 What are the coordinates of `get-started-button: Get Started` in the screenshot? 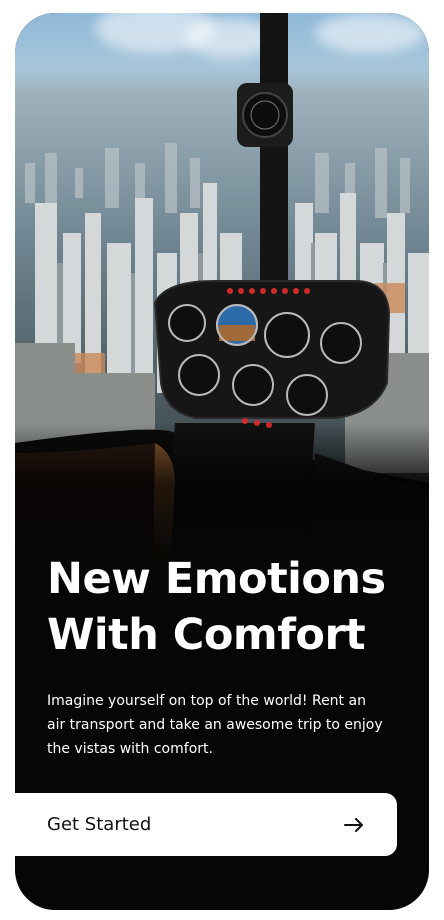 It's located at (206, 824).